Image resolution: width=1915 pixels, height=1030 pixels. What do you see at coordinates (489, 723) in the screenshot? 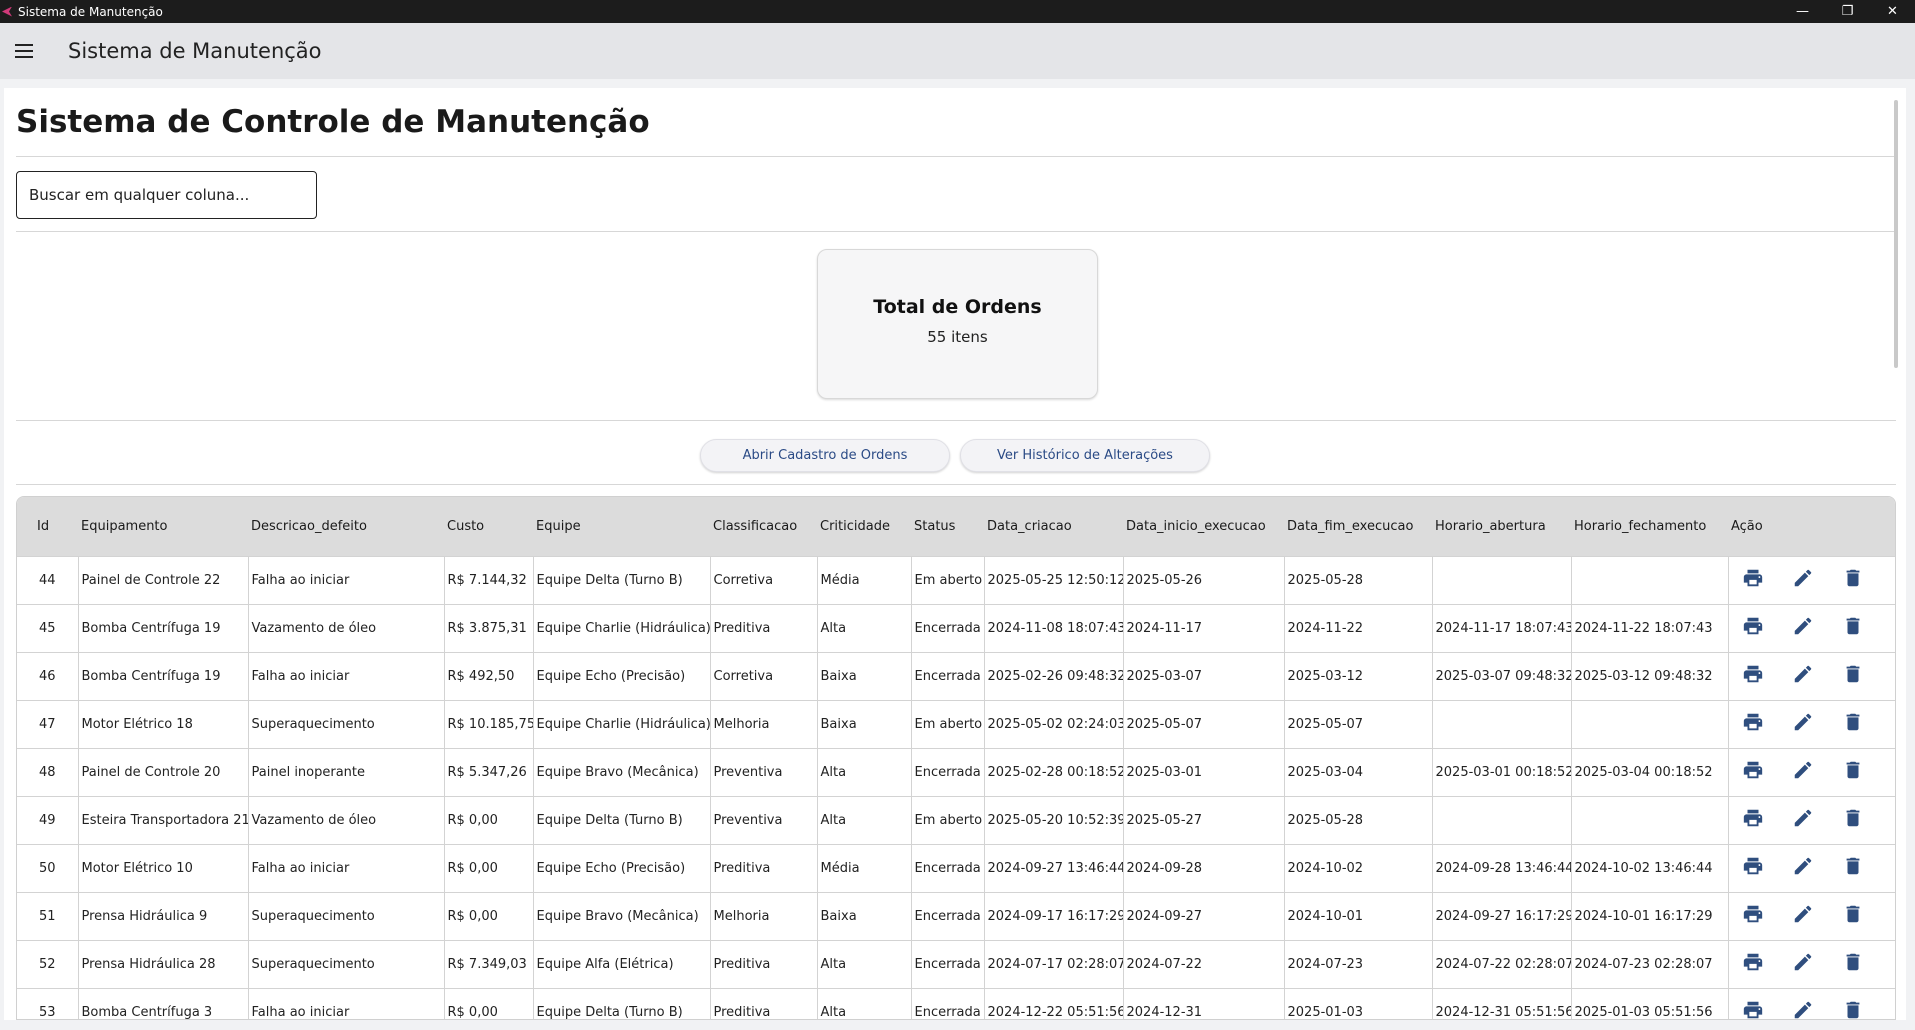
I see `table-cell: R$ 10.185,75` at bounding box center [489, 723].